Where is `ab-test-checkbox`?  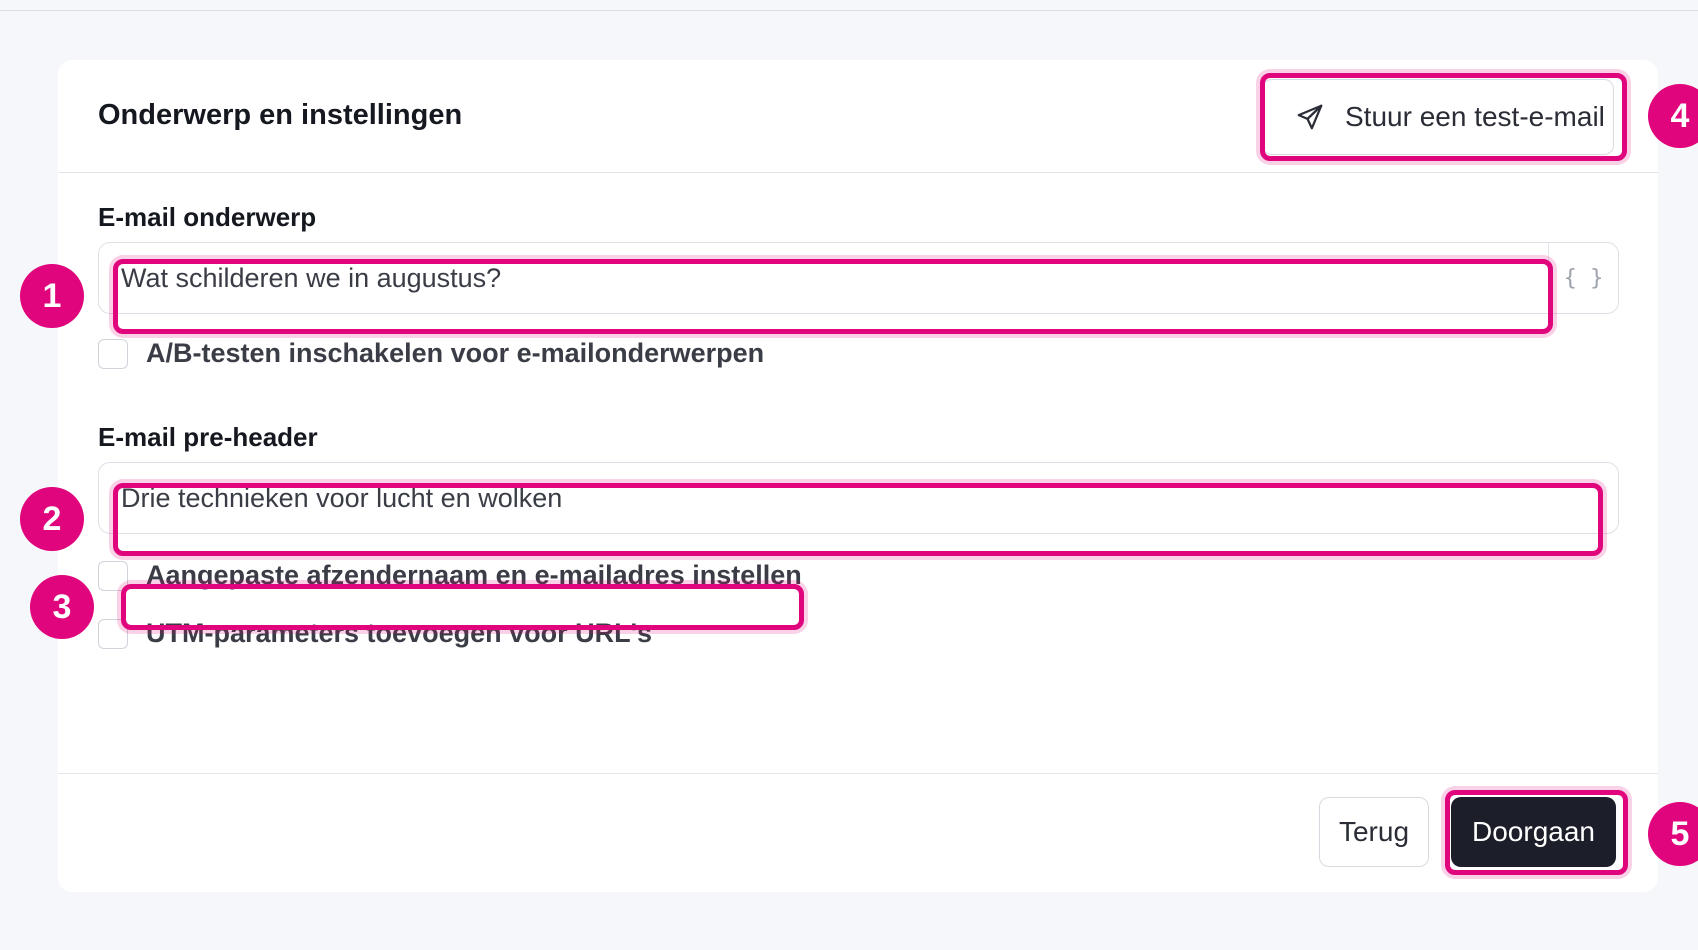
ab-test-checkbox is located at coordinates (113, 353).